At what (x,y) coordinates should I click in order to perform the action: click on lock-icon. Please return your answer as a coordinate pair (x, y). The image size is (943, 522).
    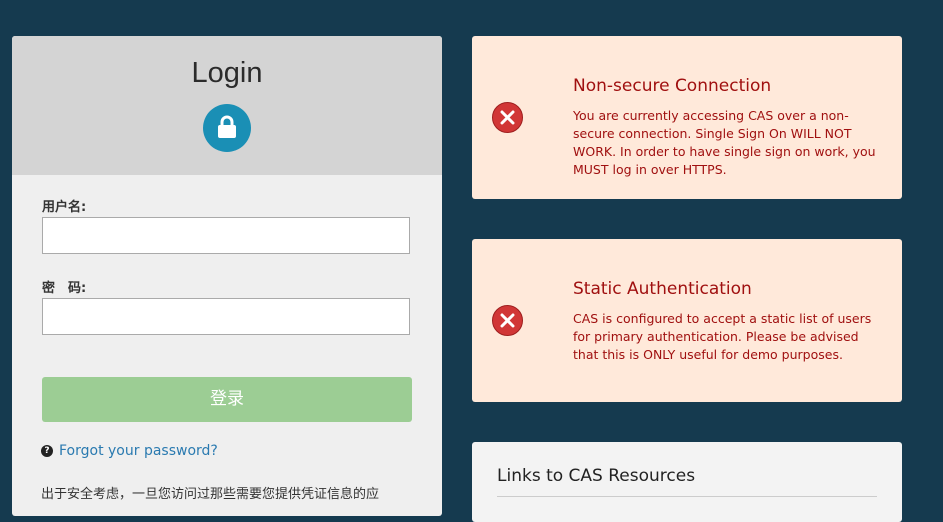
    Looking at the image, I should click on (227, 128).